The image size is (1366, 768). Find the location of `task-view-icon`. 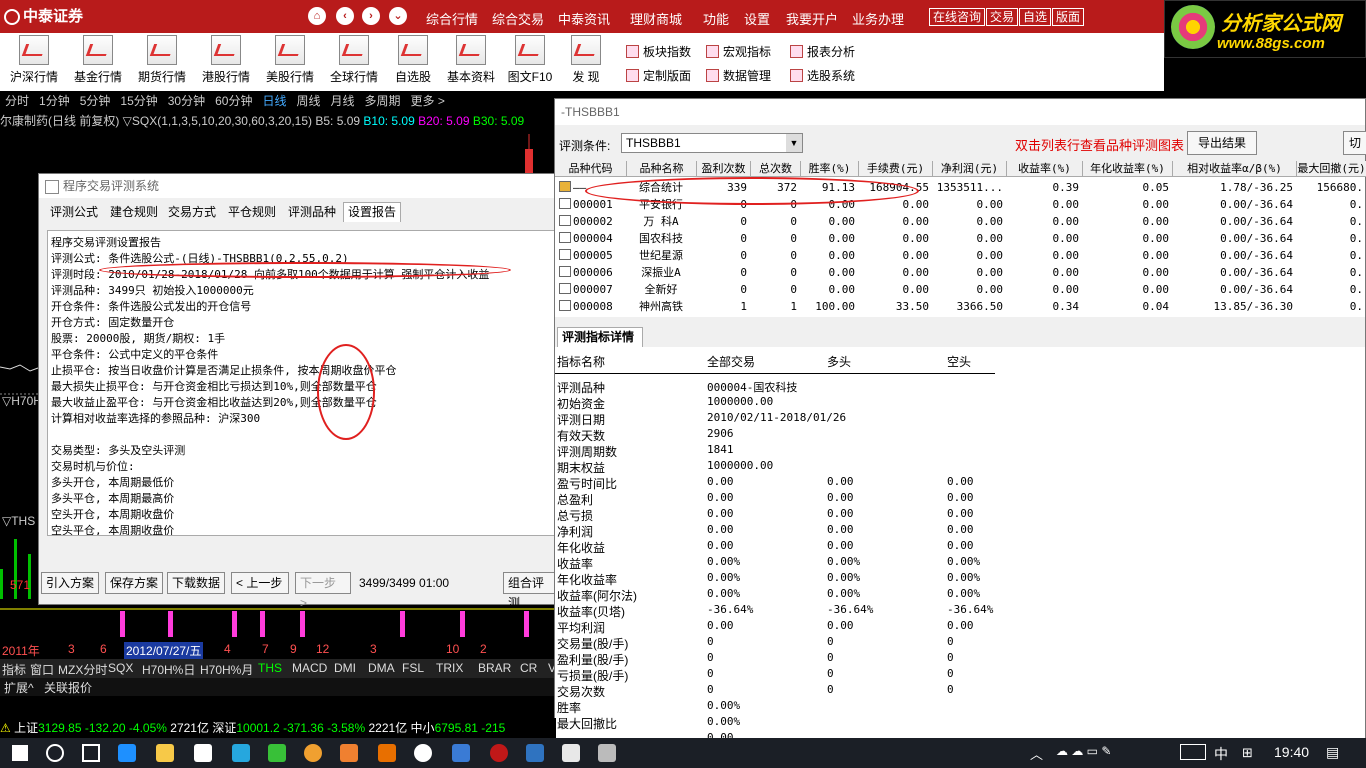

task-view-icon is located at coordinates (91, 753).